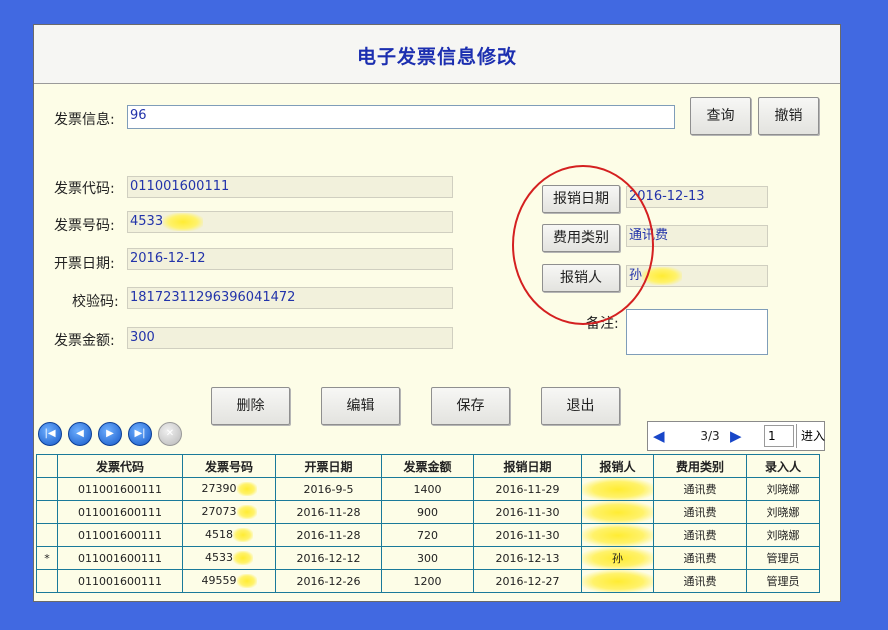 This screenshot has height=630, width=888. What do you see at coordinates (290, 187) in the screenshot?
I see `invoice-code-field: 011001600111` at bounding box center [290, 187].